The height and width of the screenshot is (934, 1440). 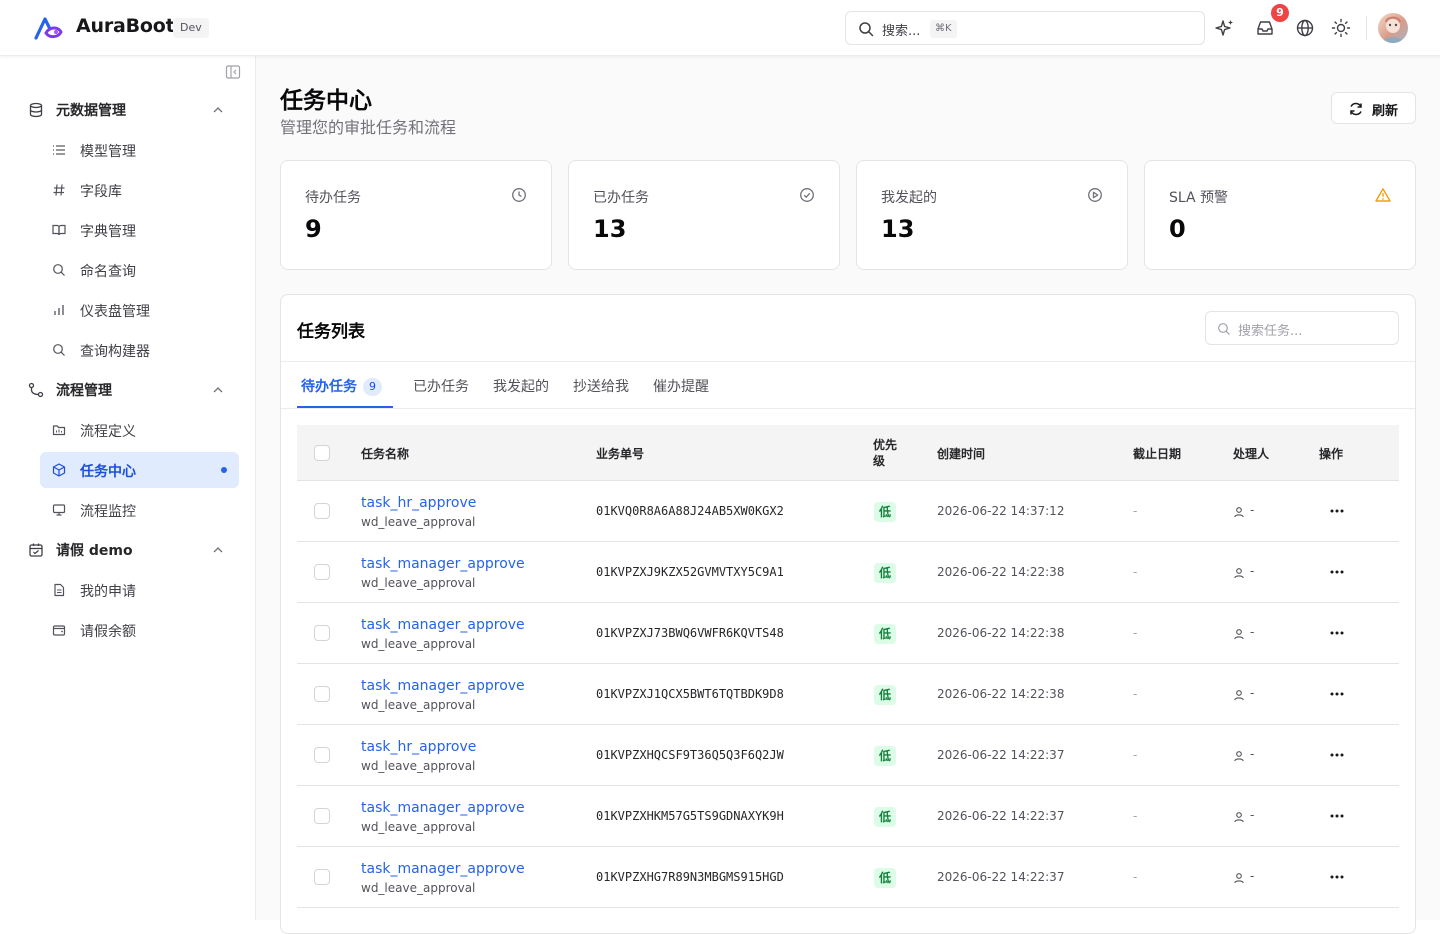 What do you see at coordinates (992, 215) in the screenshot?
I see `stat-card-initiated: 我发起的 13` at bounding box center [992, 215].